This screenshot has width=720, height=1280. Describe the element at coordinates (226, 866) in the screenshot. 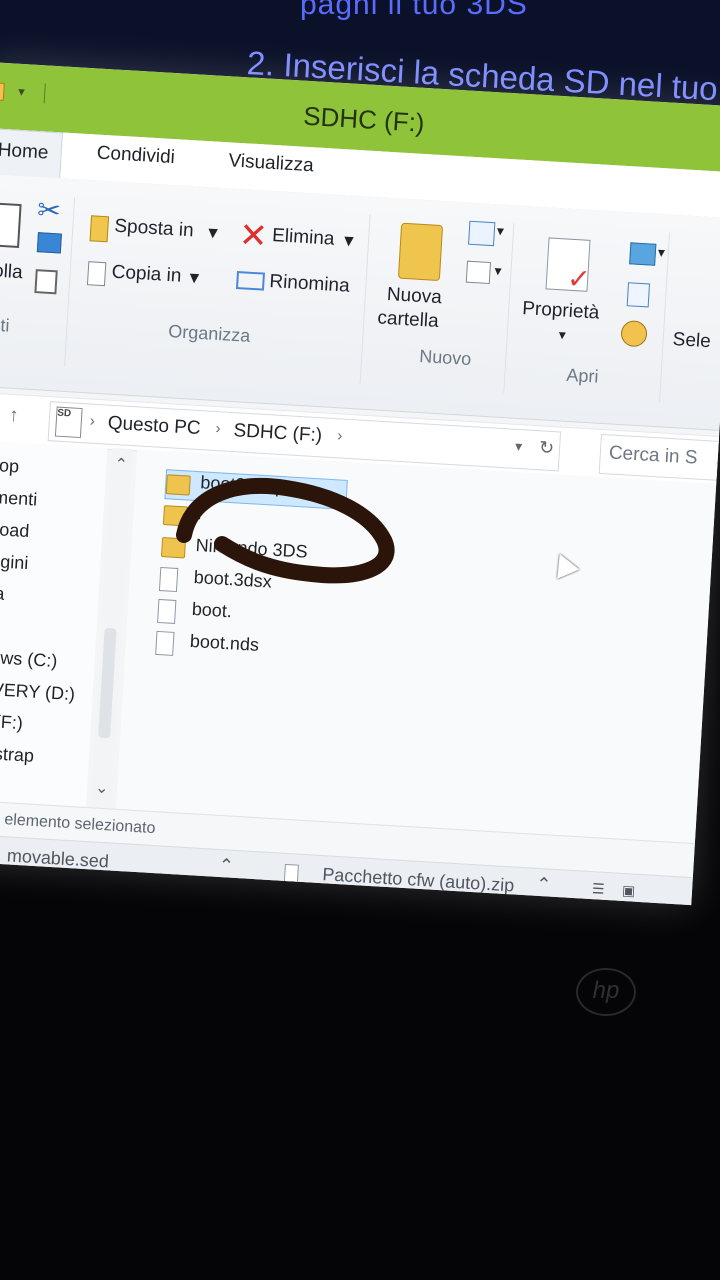

I see `download-left-chevron-icon: ⌃` at that location.